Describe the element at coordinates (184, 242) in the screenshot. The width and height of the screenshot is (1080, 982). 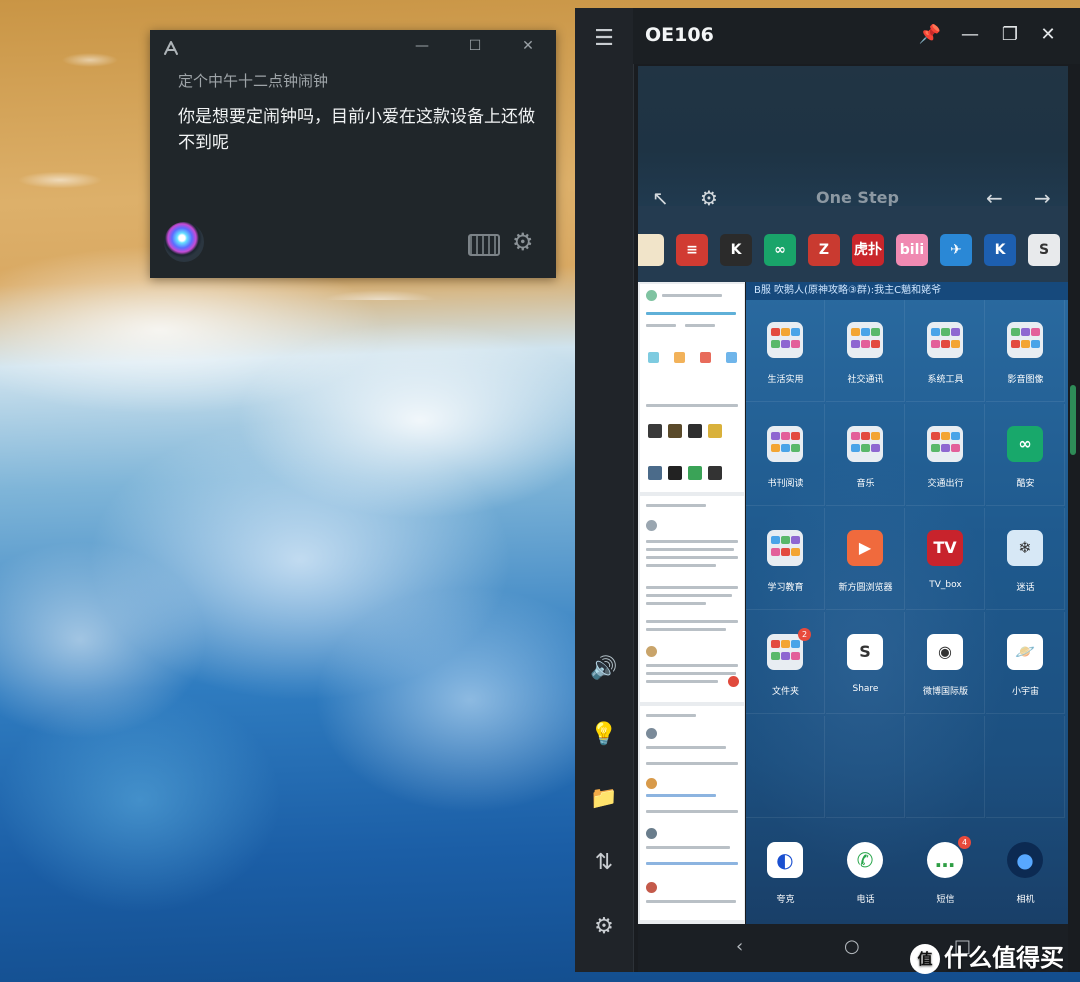
I see `voice-orb-button` at that location.